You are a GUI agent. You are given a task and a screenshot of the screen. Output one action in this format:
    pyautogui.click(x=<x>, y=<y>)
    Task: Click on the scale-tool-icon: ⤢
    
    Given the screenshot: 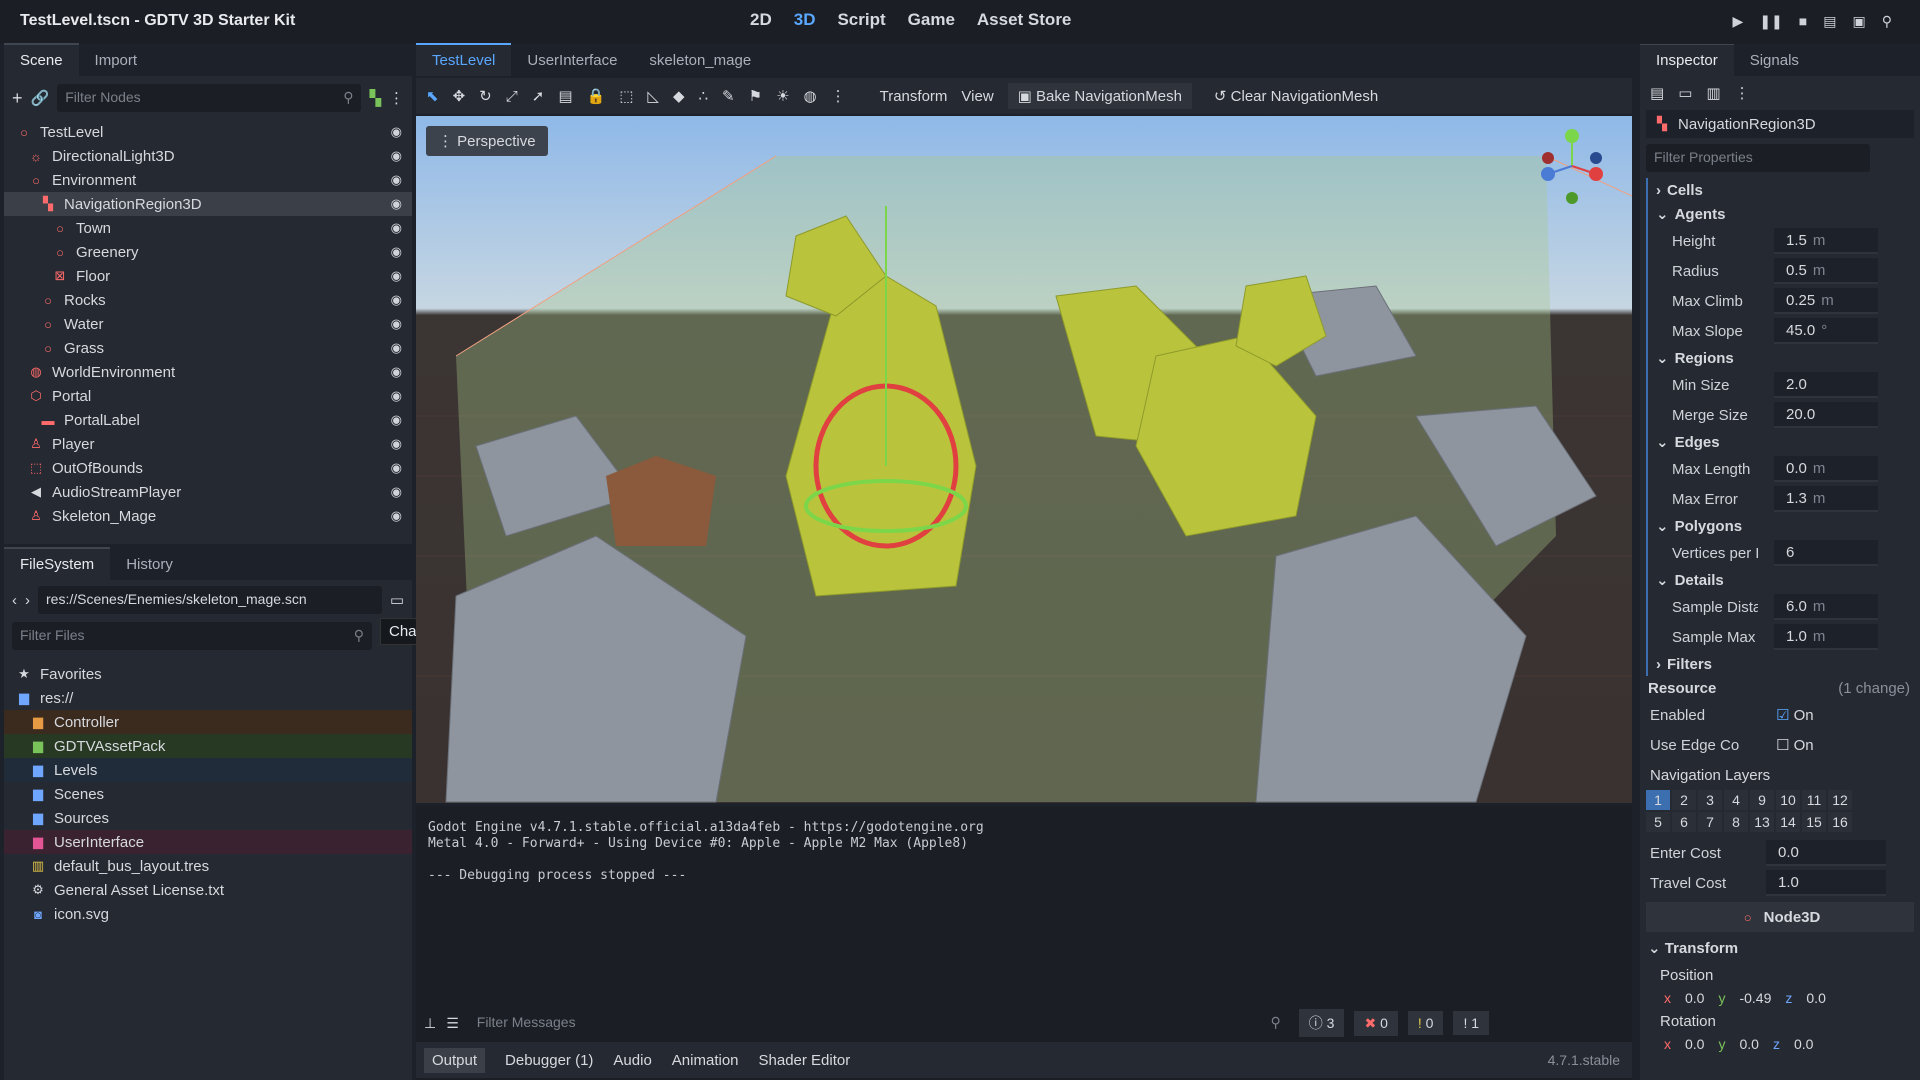 What is the action you would take?
    pyautogui.click(x=512, y=96)
    